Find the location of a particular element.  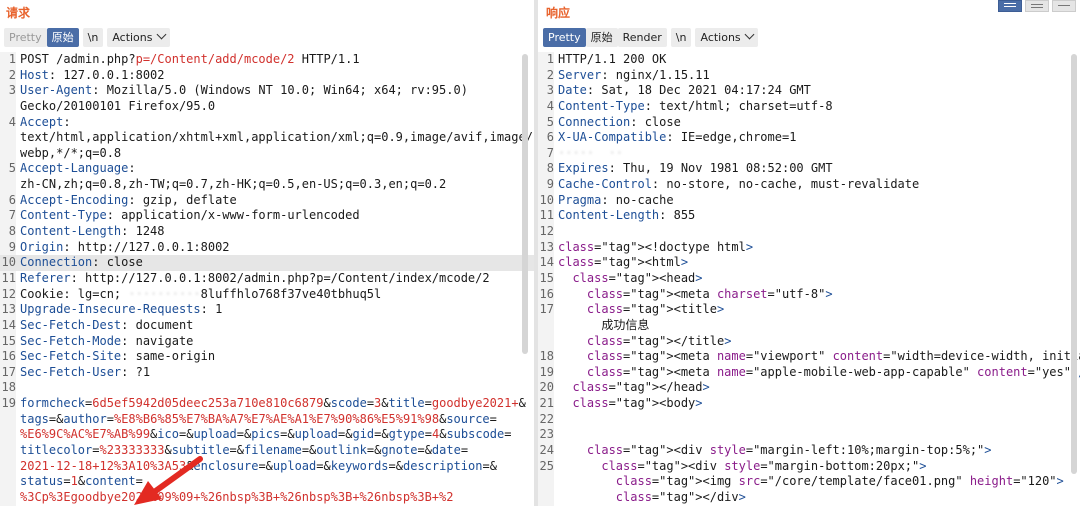

code-line: 2 Server: nginx/1.15.11 is located at coordinates (809, 76).